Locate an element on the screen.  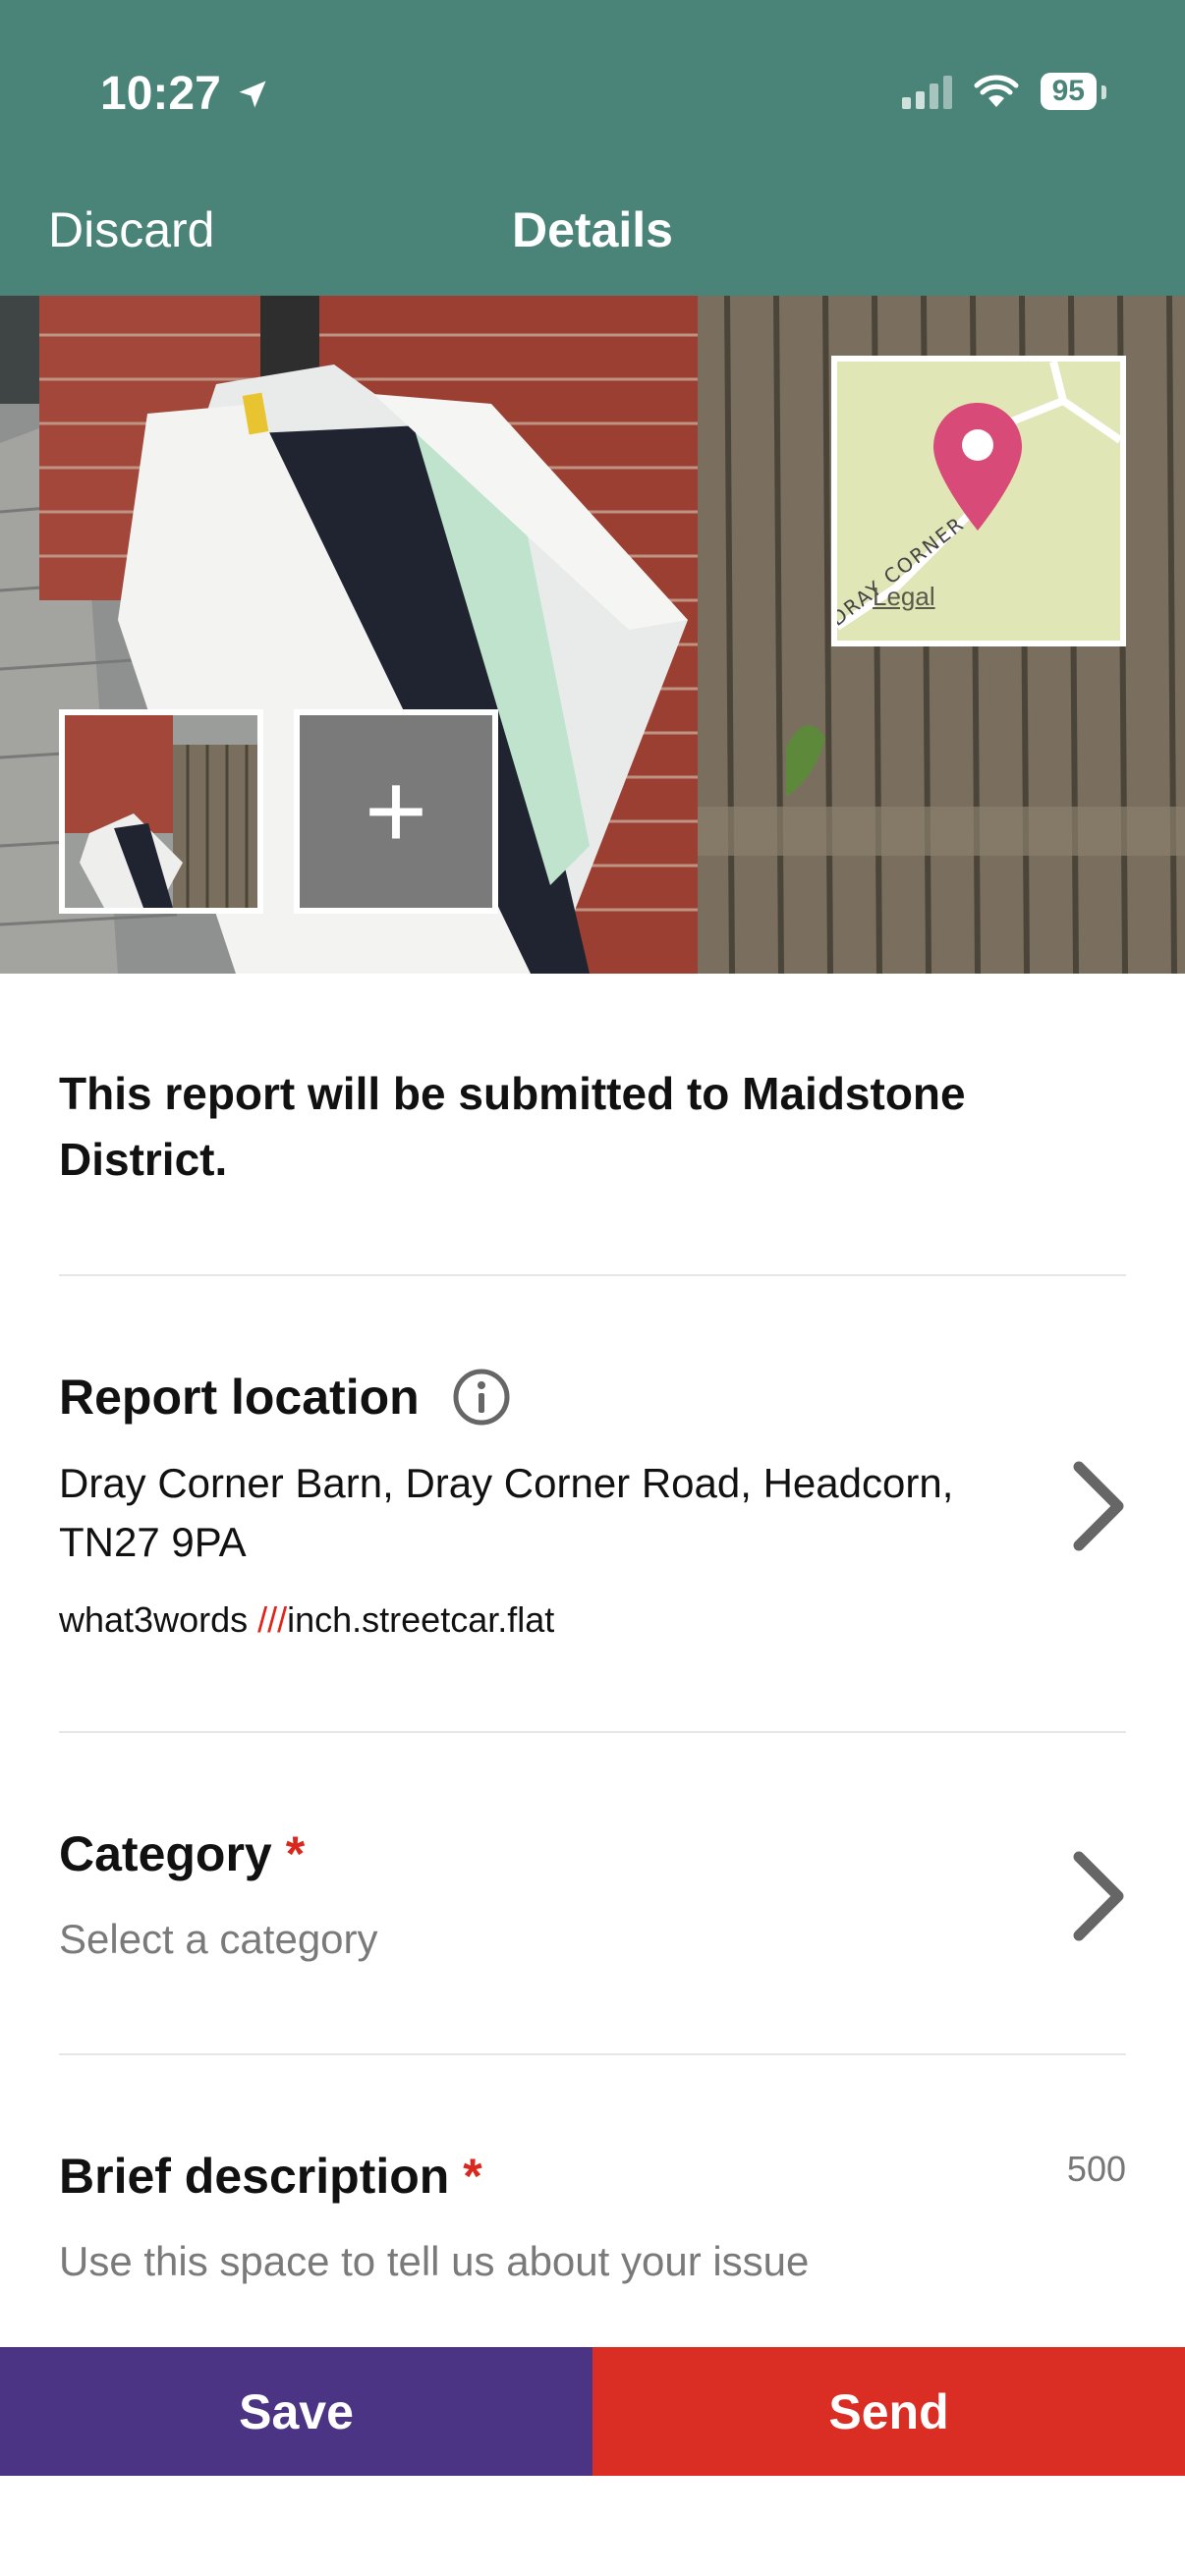
map-legal-link: Legal is located at coordinates (904, 597).